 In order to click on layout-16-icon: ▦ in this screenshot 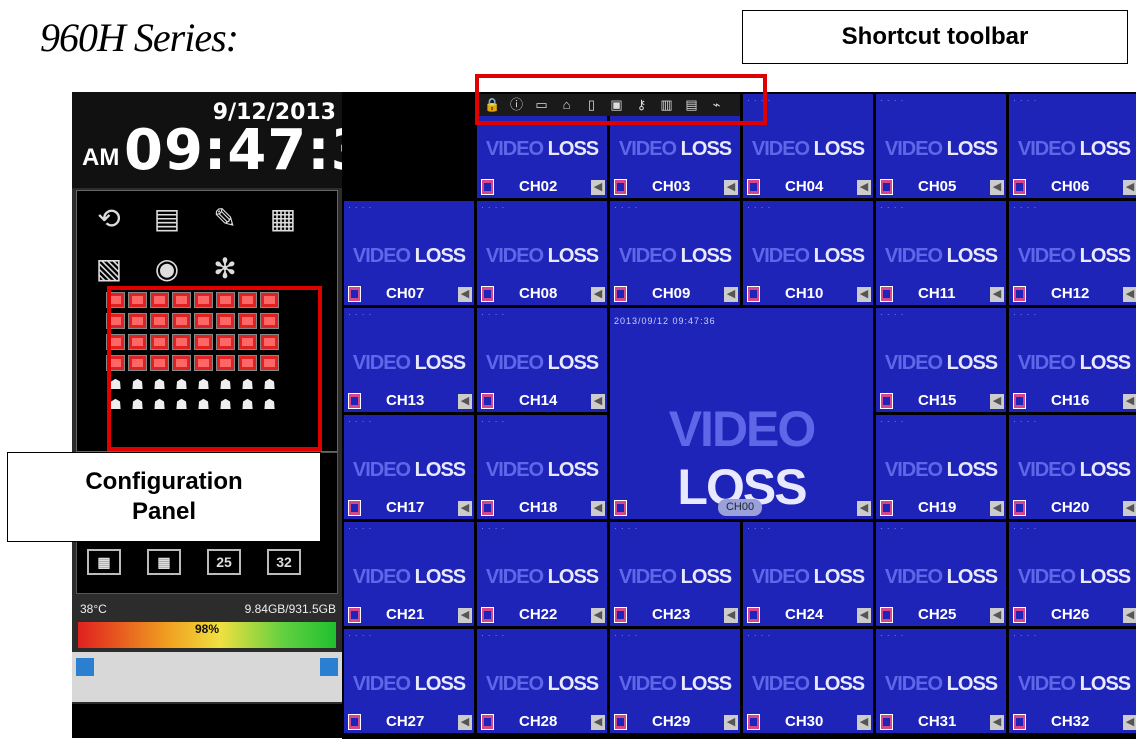, I will do `click(104, 562)`.